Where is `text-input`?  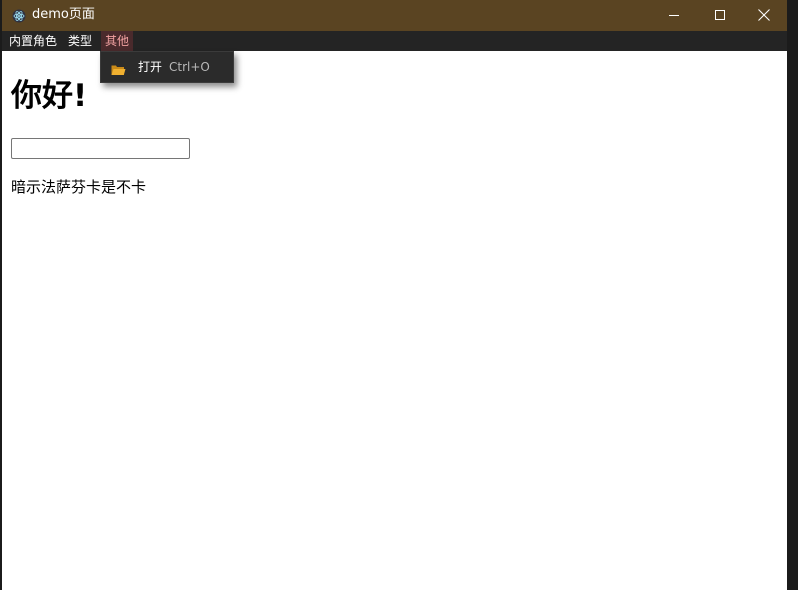 text-input is located at coordinates (100, 148).